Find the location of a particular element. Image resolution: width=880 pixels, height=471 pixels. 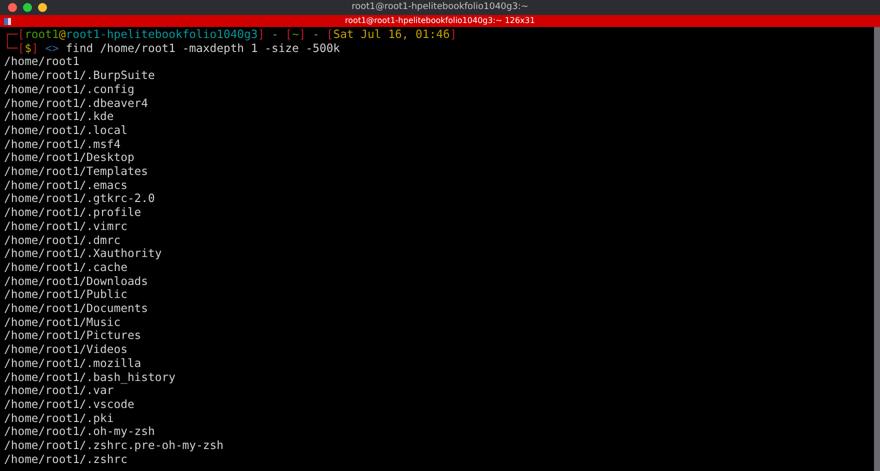

prompt-text: ┌─[ is located at coordinates (14, 34).